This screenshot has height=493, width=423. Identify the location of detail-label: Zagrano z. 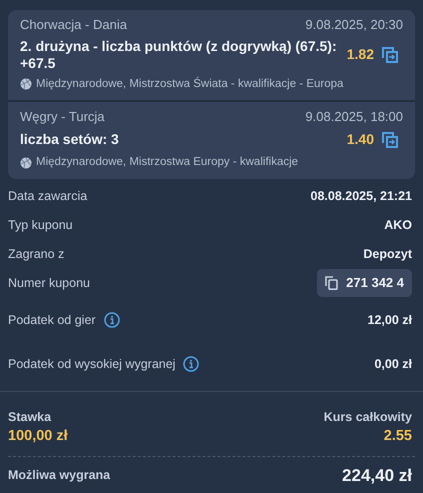
(36, 254).